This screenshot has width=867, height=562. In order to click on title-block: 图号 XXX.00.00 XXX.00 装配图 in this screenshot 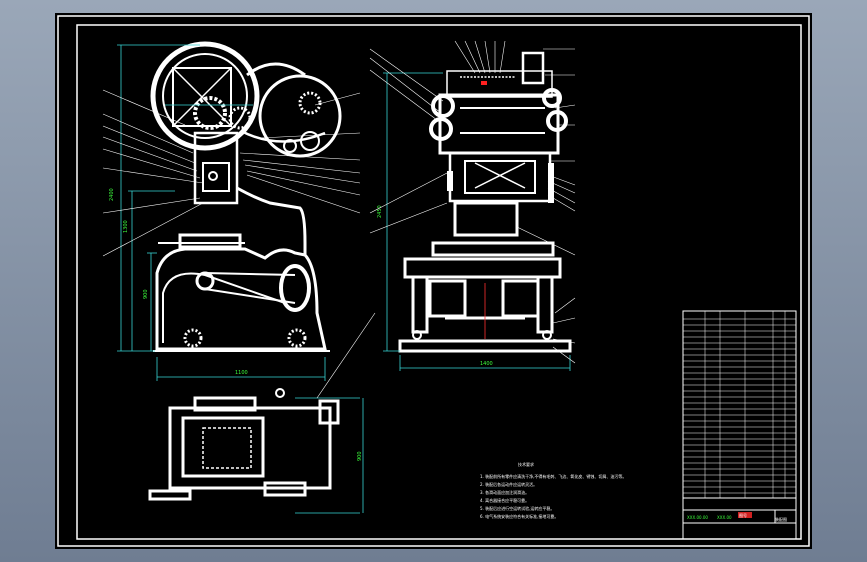, I will do `click(739, 425)`.